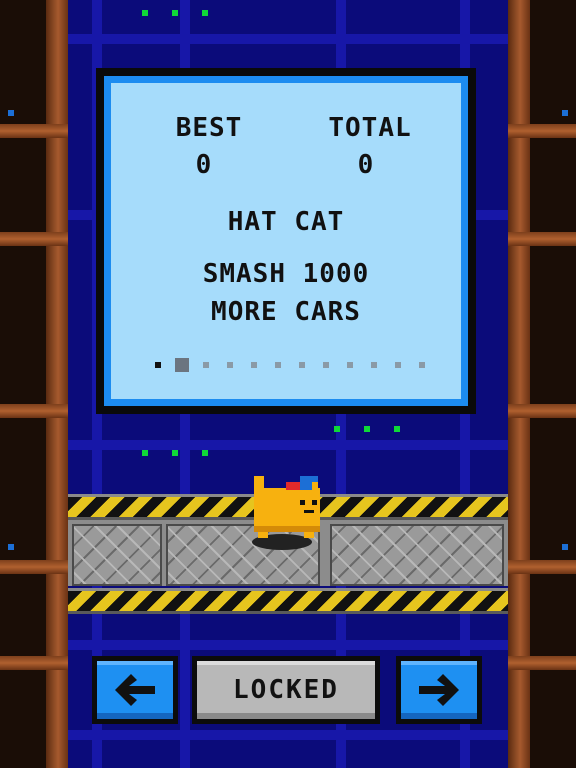 Image resolution: width=576 pixels, height=768 pixels. I want to click on best-value: 0, so click(204, 165).